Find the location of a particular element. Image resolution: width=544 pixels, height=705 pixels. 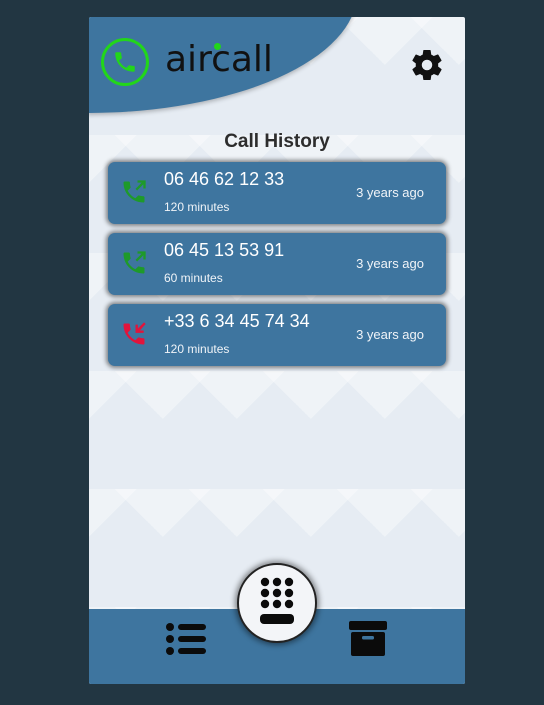

page-title: Call History is located at coordinates (277, 141).